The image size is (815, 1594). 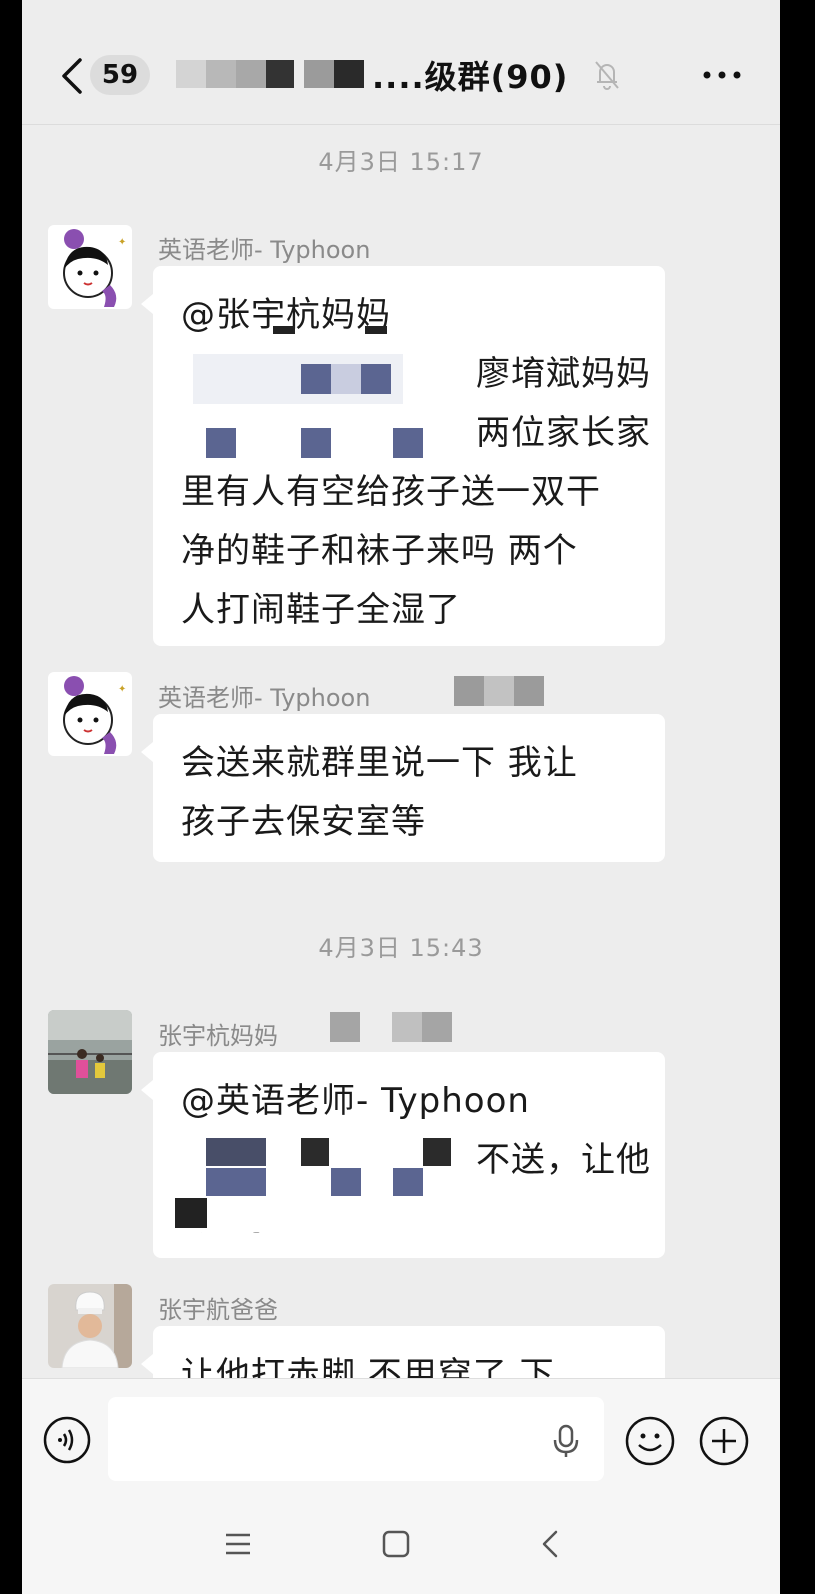 What do you see at coordinates (551, 1544) in the screenshot?
I see `nav-back-icon` at bounding box center [551, 1544].